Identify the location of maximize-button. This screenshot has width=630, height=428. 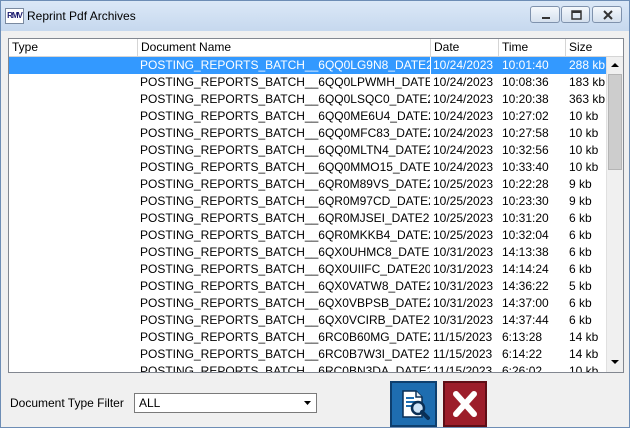
(575, 14).